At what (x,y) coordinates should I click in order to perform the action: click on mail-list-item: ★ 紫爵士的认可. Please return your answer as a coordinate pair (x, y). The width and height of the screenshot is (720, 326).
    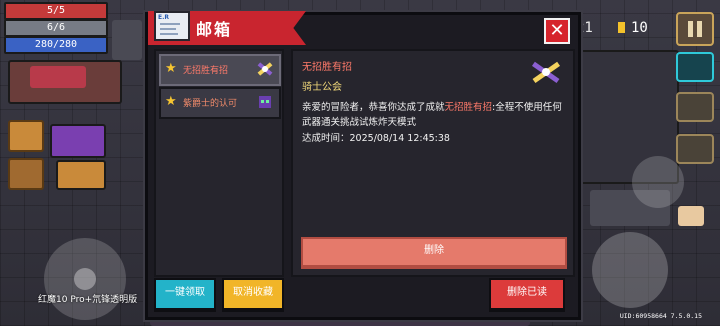
    Looking at the image, I should click on (220, 103).